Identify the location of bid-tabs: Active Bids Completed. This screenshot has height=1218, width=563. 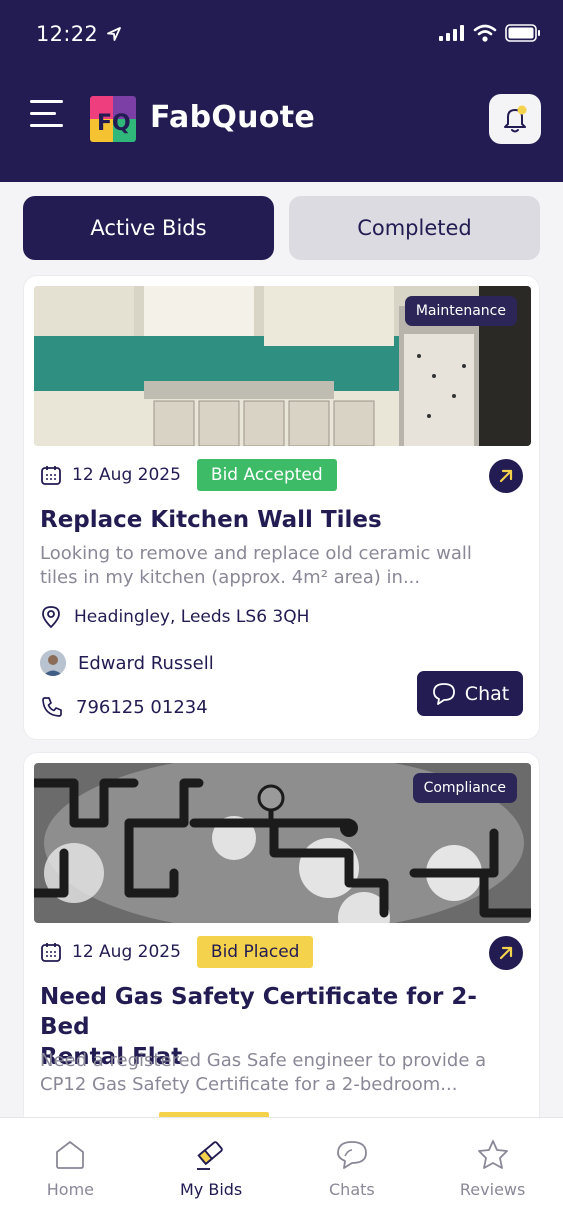
(281, 228).